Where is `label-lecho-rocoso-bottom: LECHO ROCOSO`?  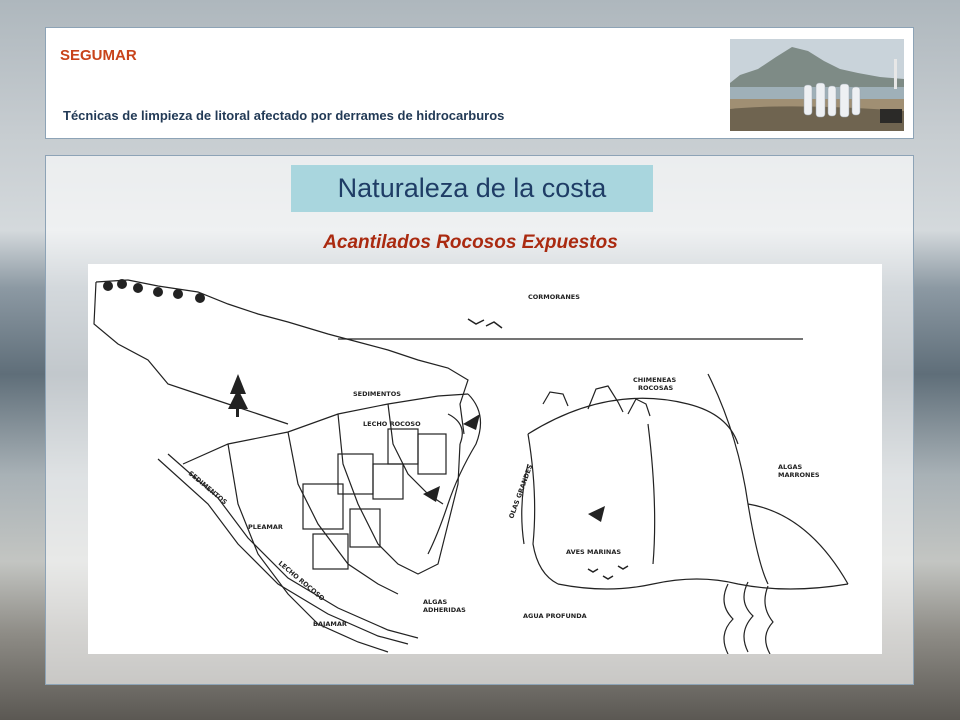 label-lecho-rocoso-bottom: LECHO ROCOSO is located at coordinates (302, 580).